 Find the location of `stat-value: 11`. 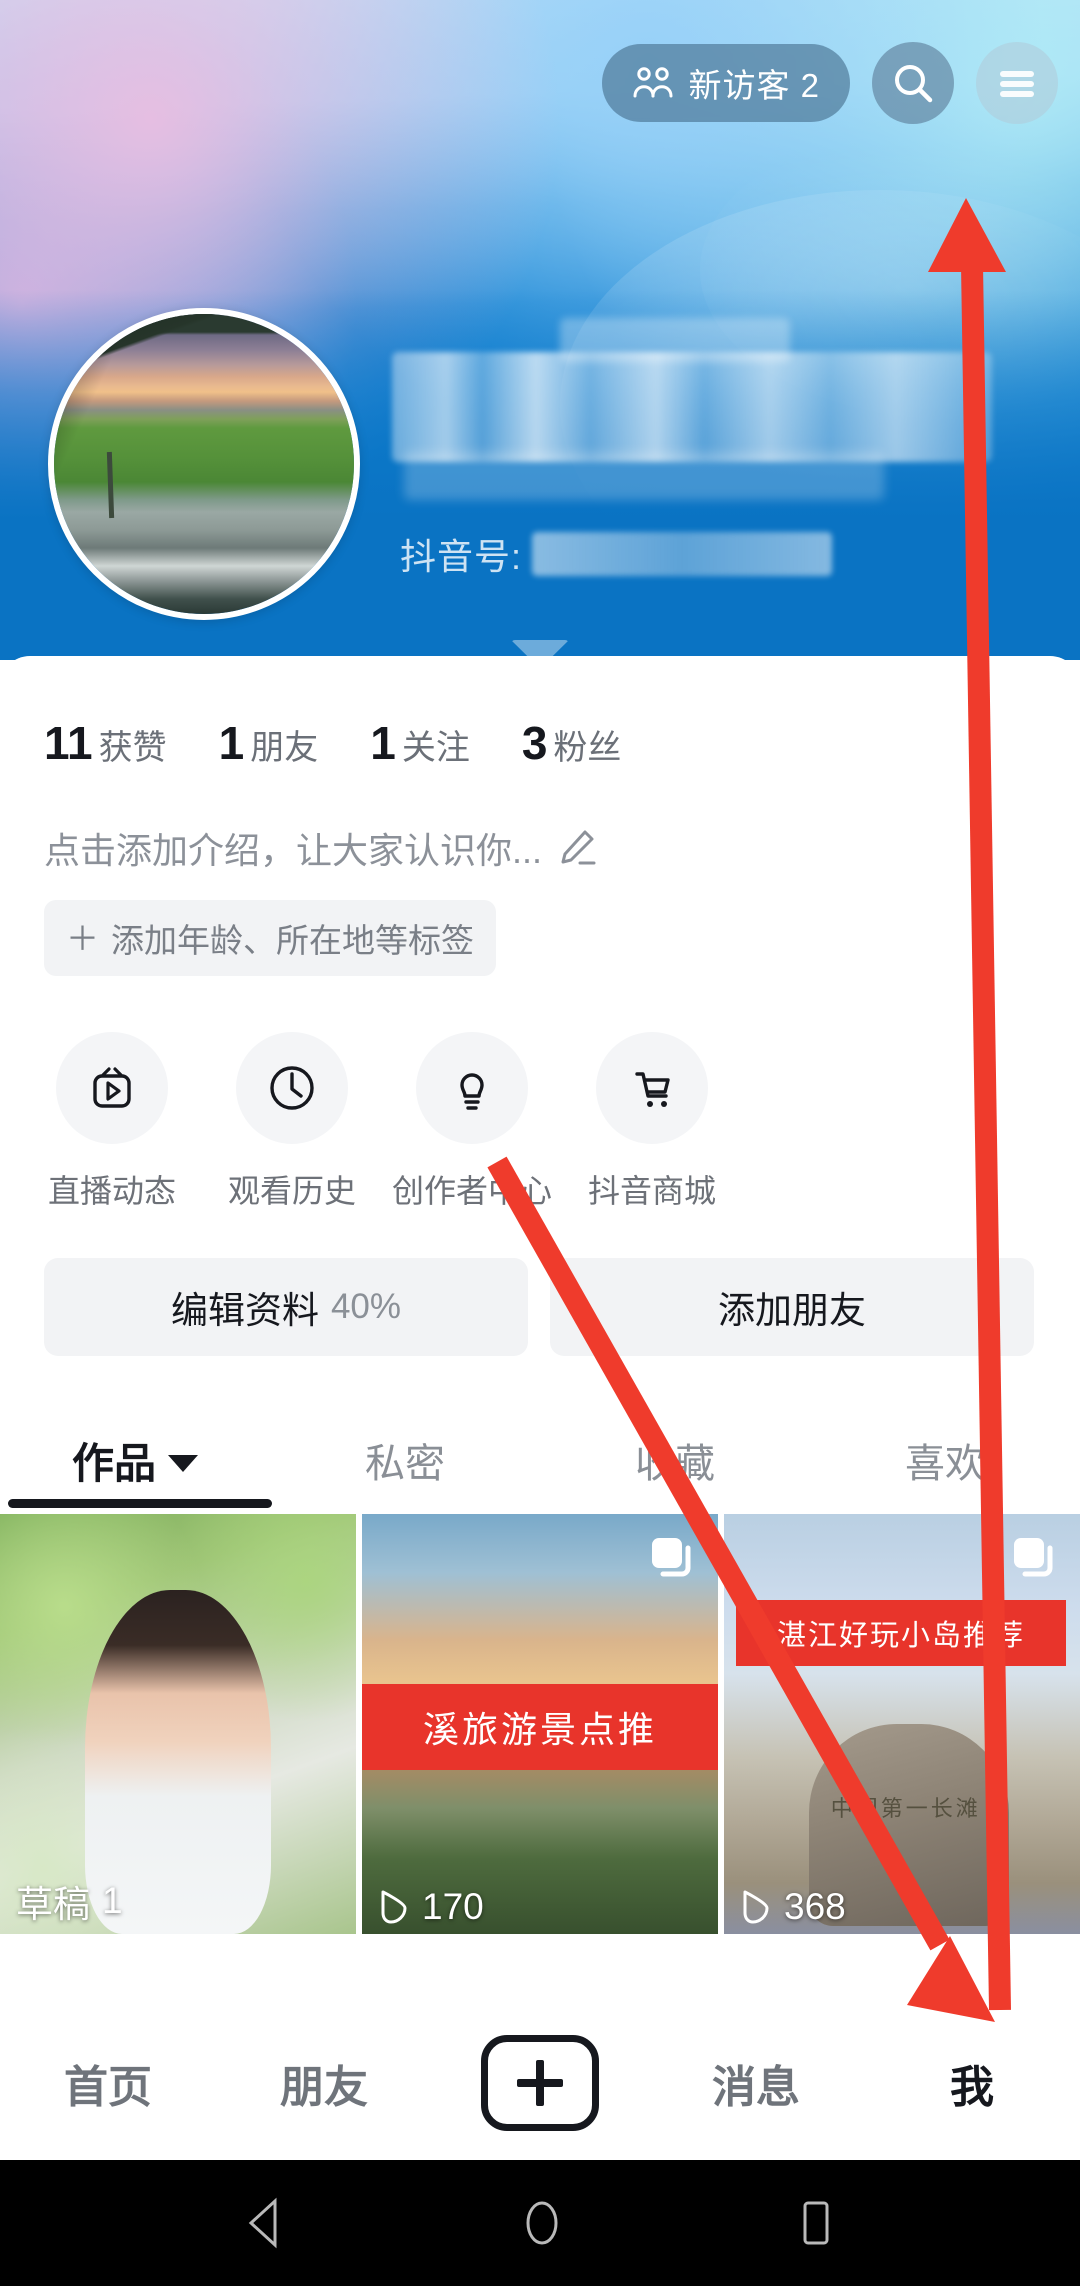

stat-value: 11 is located at coordinates (68, 743).